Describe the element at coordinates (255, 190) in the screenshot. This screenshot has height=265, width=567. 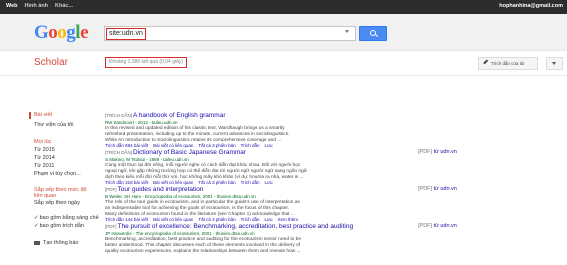
I see `result-title: [PDF]Tour guides and interpretation` at that location.